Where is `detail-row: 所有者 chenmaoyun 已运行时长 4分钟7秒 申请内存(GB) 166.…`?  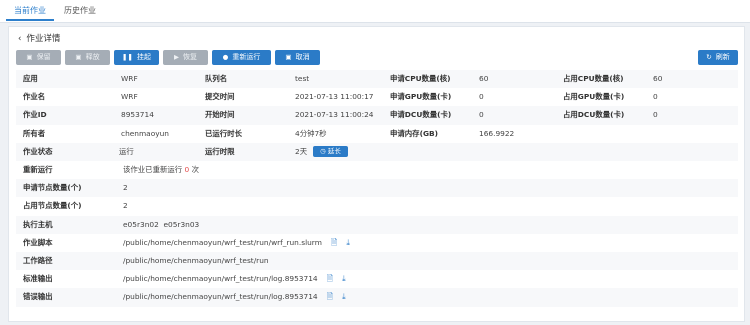
detail-row: 所有者 chenmaoyun 已运行时长 4分钟7秒 申请内存(GB) 166.… is located at coordinates (377, 134).